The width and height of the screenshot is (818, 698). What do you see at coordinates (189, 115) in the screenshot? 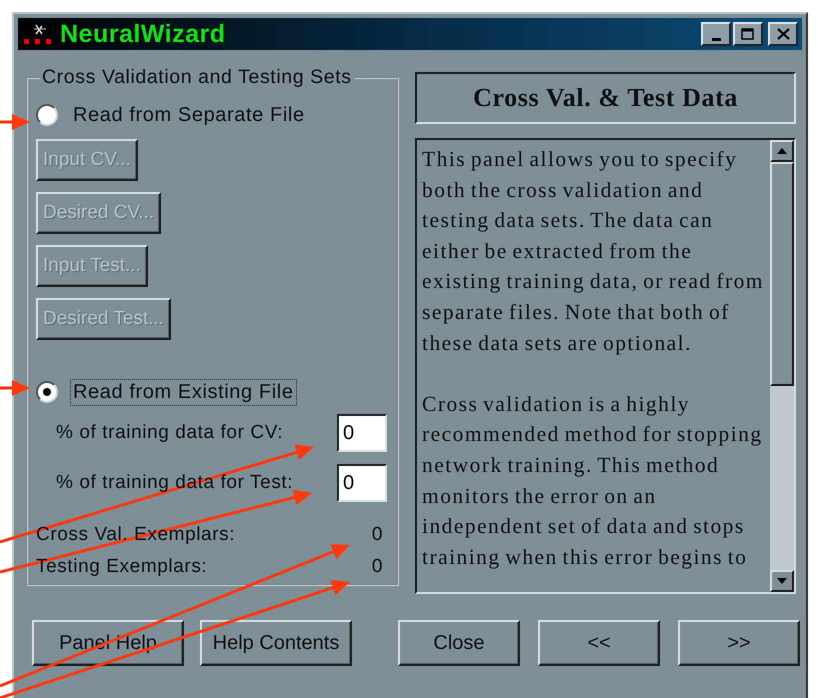
I see `radio-label: Read from Separate File` at bounding box center [189, 115].